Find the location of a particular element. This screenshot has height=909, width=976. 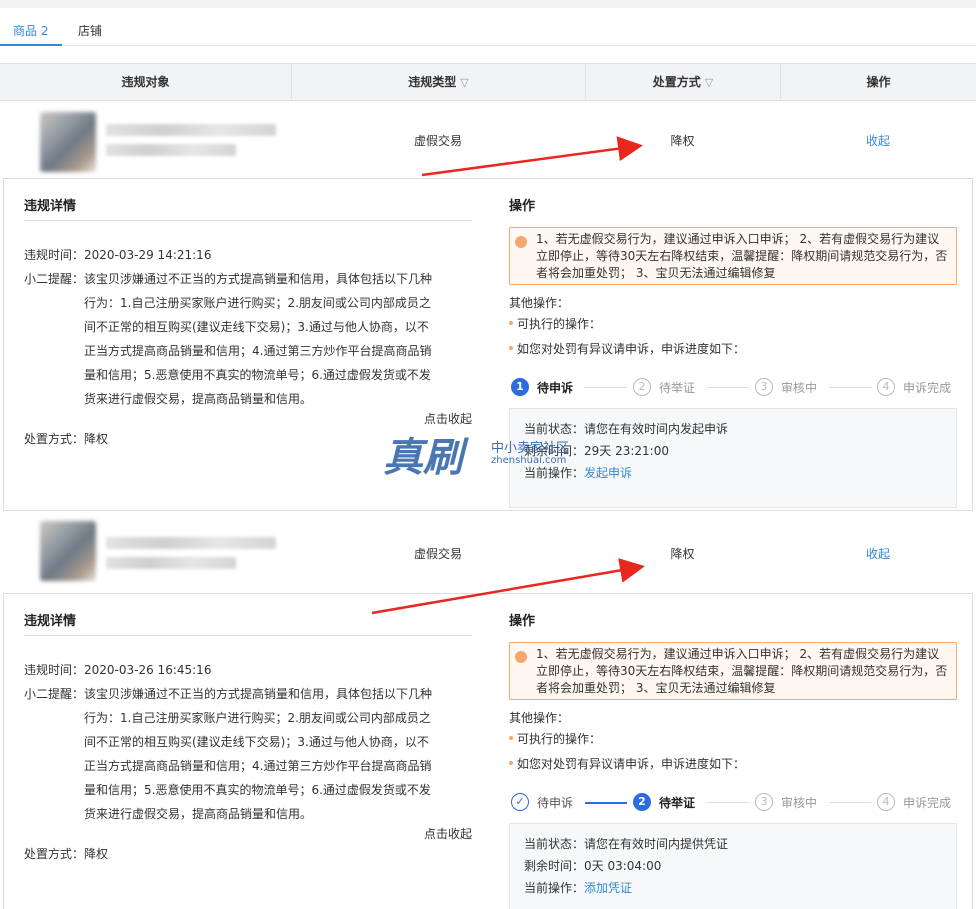

watermark-logo: 真刷 中小卖家社区 zhenshuai.com is located at coordinates (476, 457).